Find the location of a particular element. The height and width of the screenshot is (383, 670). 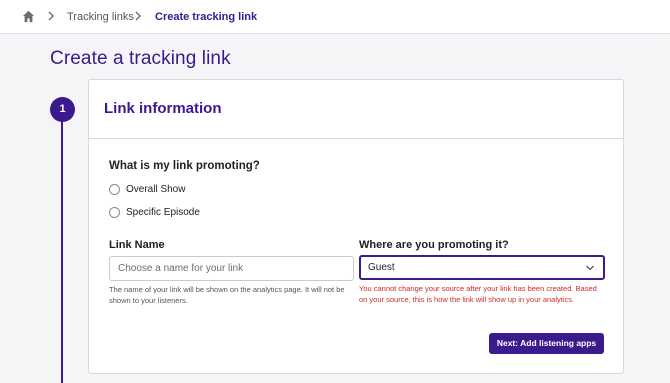

section-header: Link information is located at coordinates (356, 108).